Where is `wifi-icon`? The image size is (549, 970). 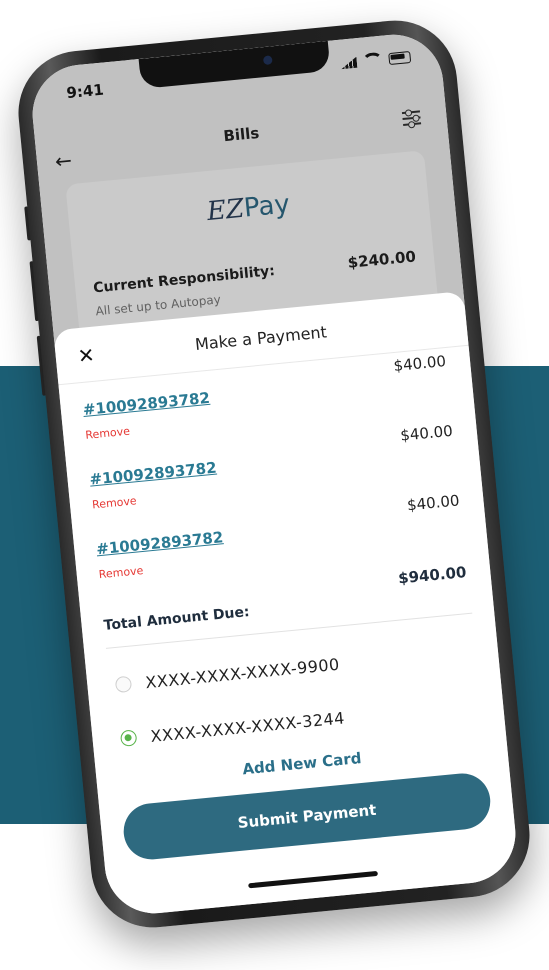
wifi-icon is located at coordinates (373, 60).